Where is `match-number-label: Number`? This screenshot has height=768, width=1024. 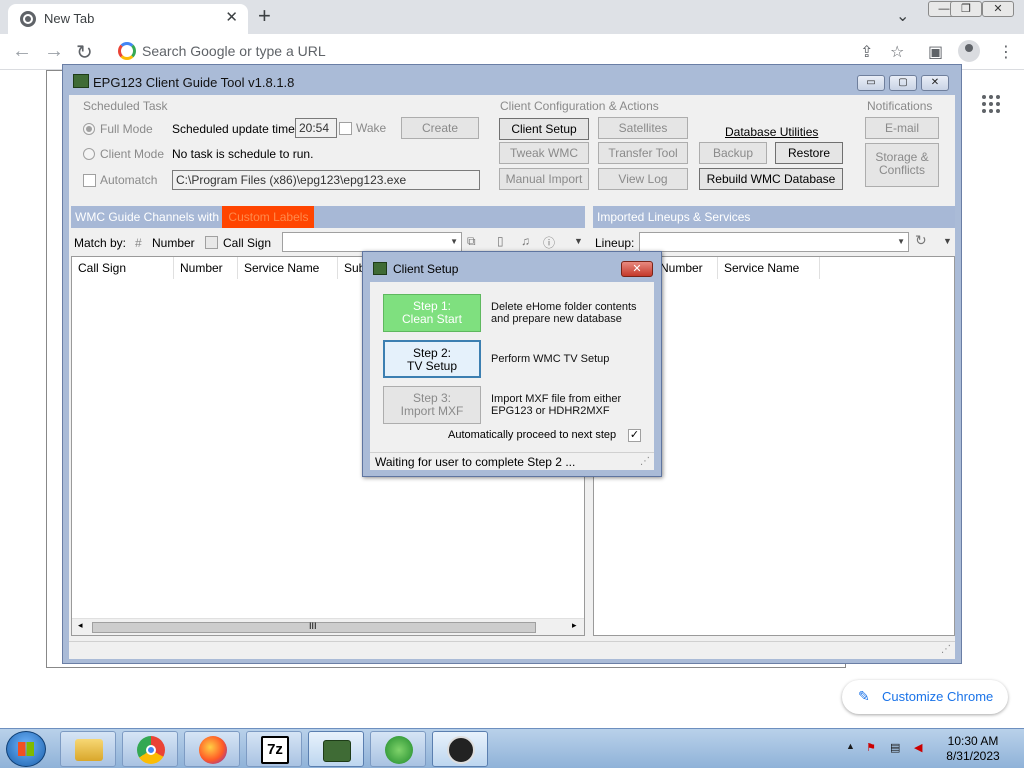
match-number-label: Number is located at coordinates (173, 243).